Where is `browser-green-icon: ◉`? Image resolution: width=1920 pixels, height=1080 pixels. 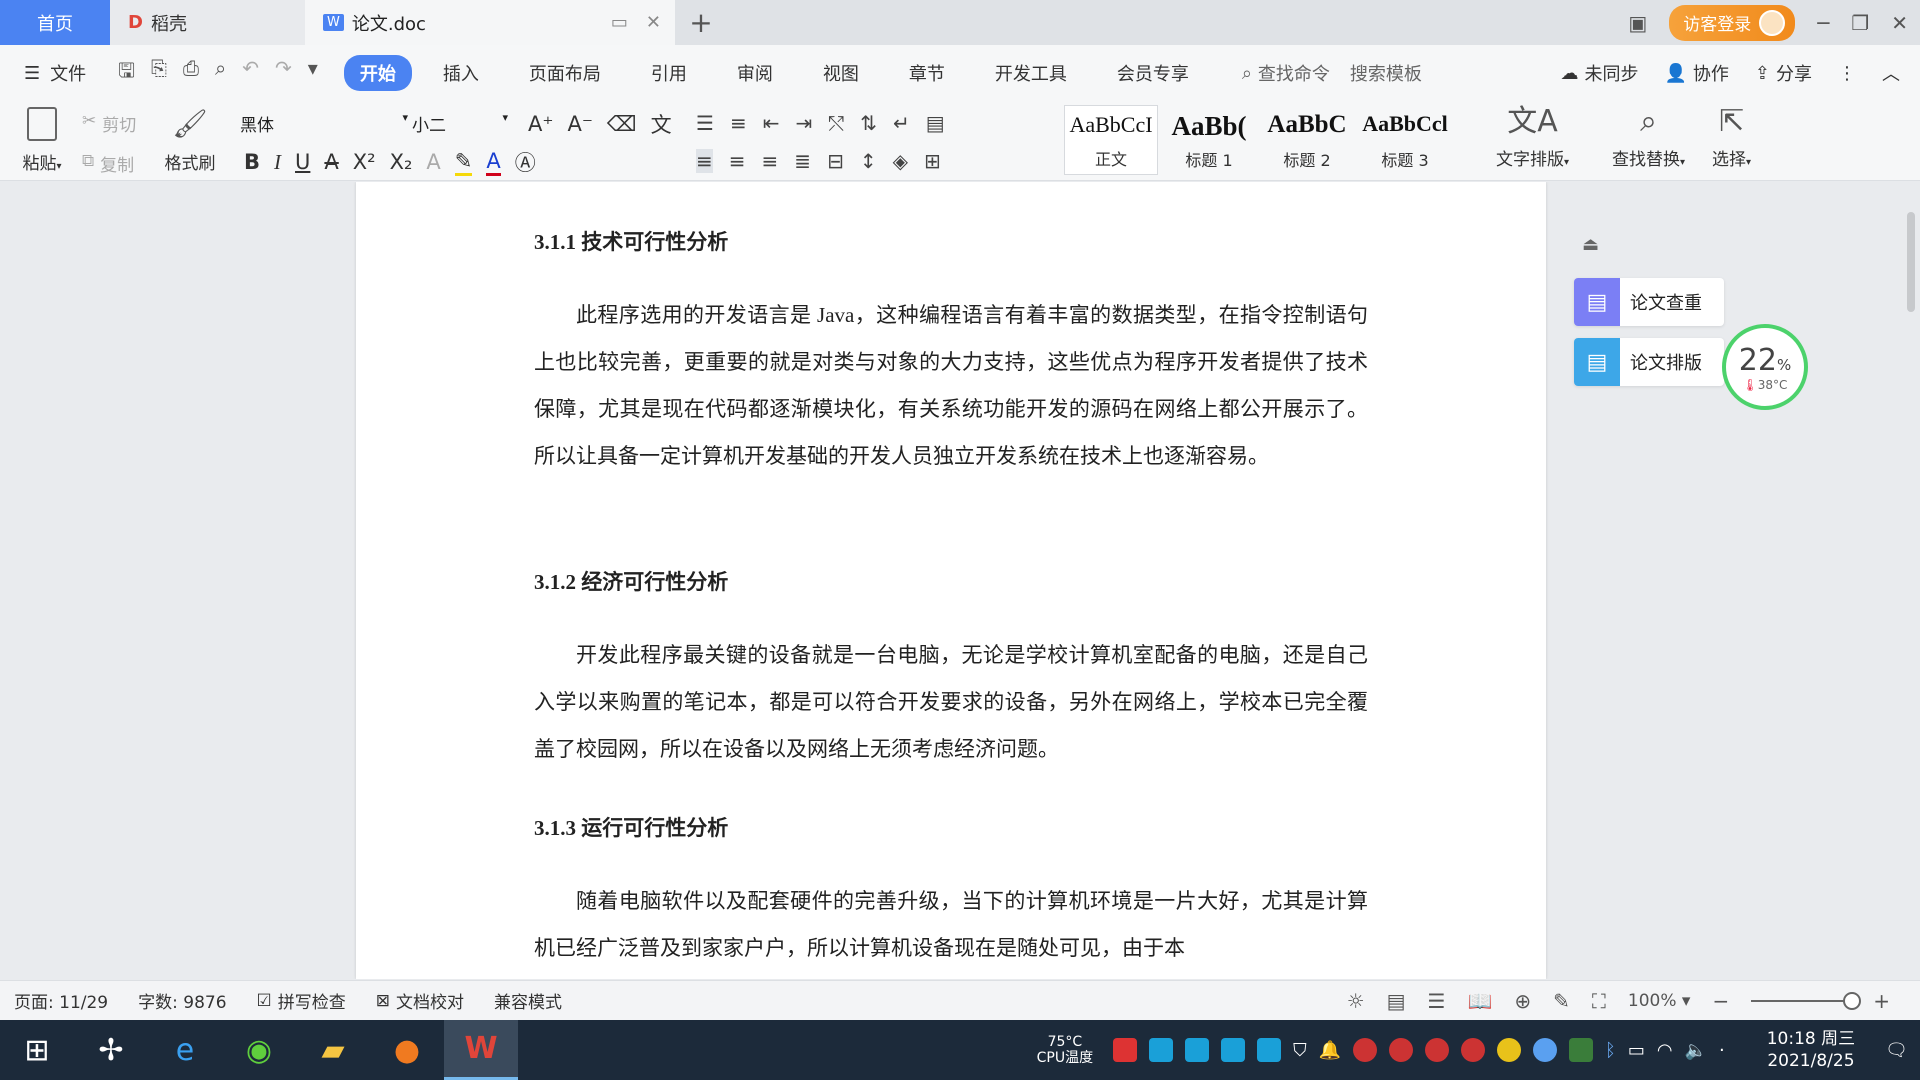 browser-green-icon: ◉ is located at coordinates (259, 1050).